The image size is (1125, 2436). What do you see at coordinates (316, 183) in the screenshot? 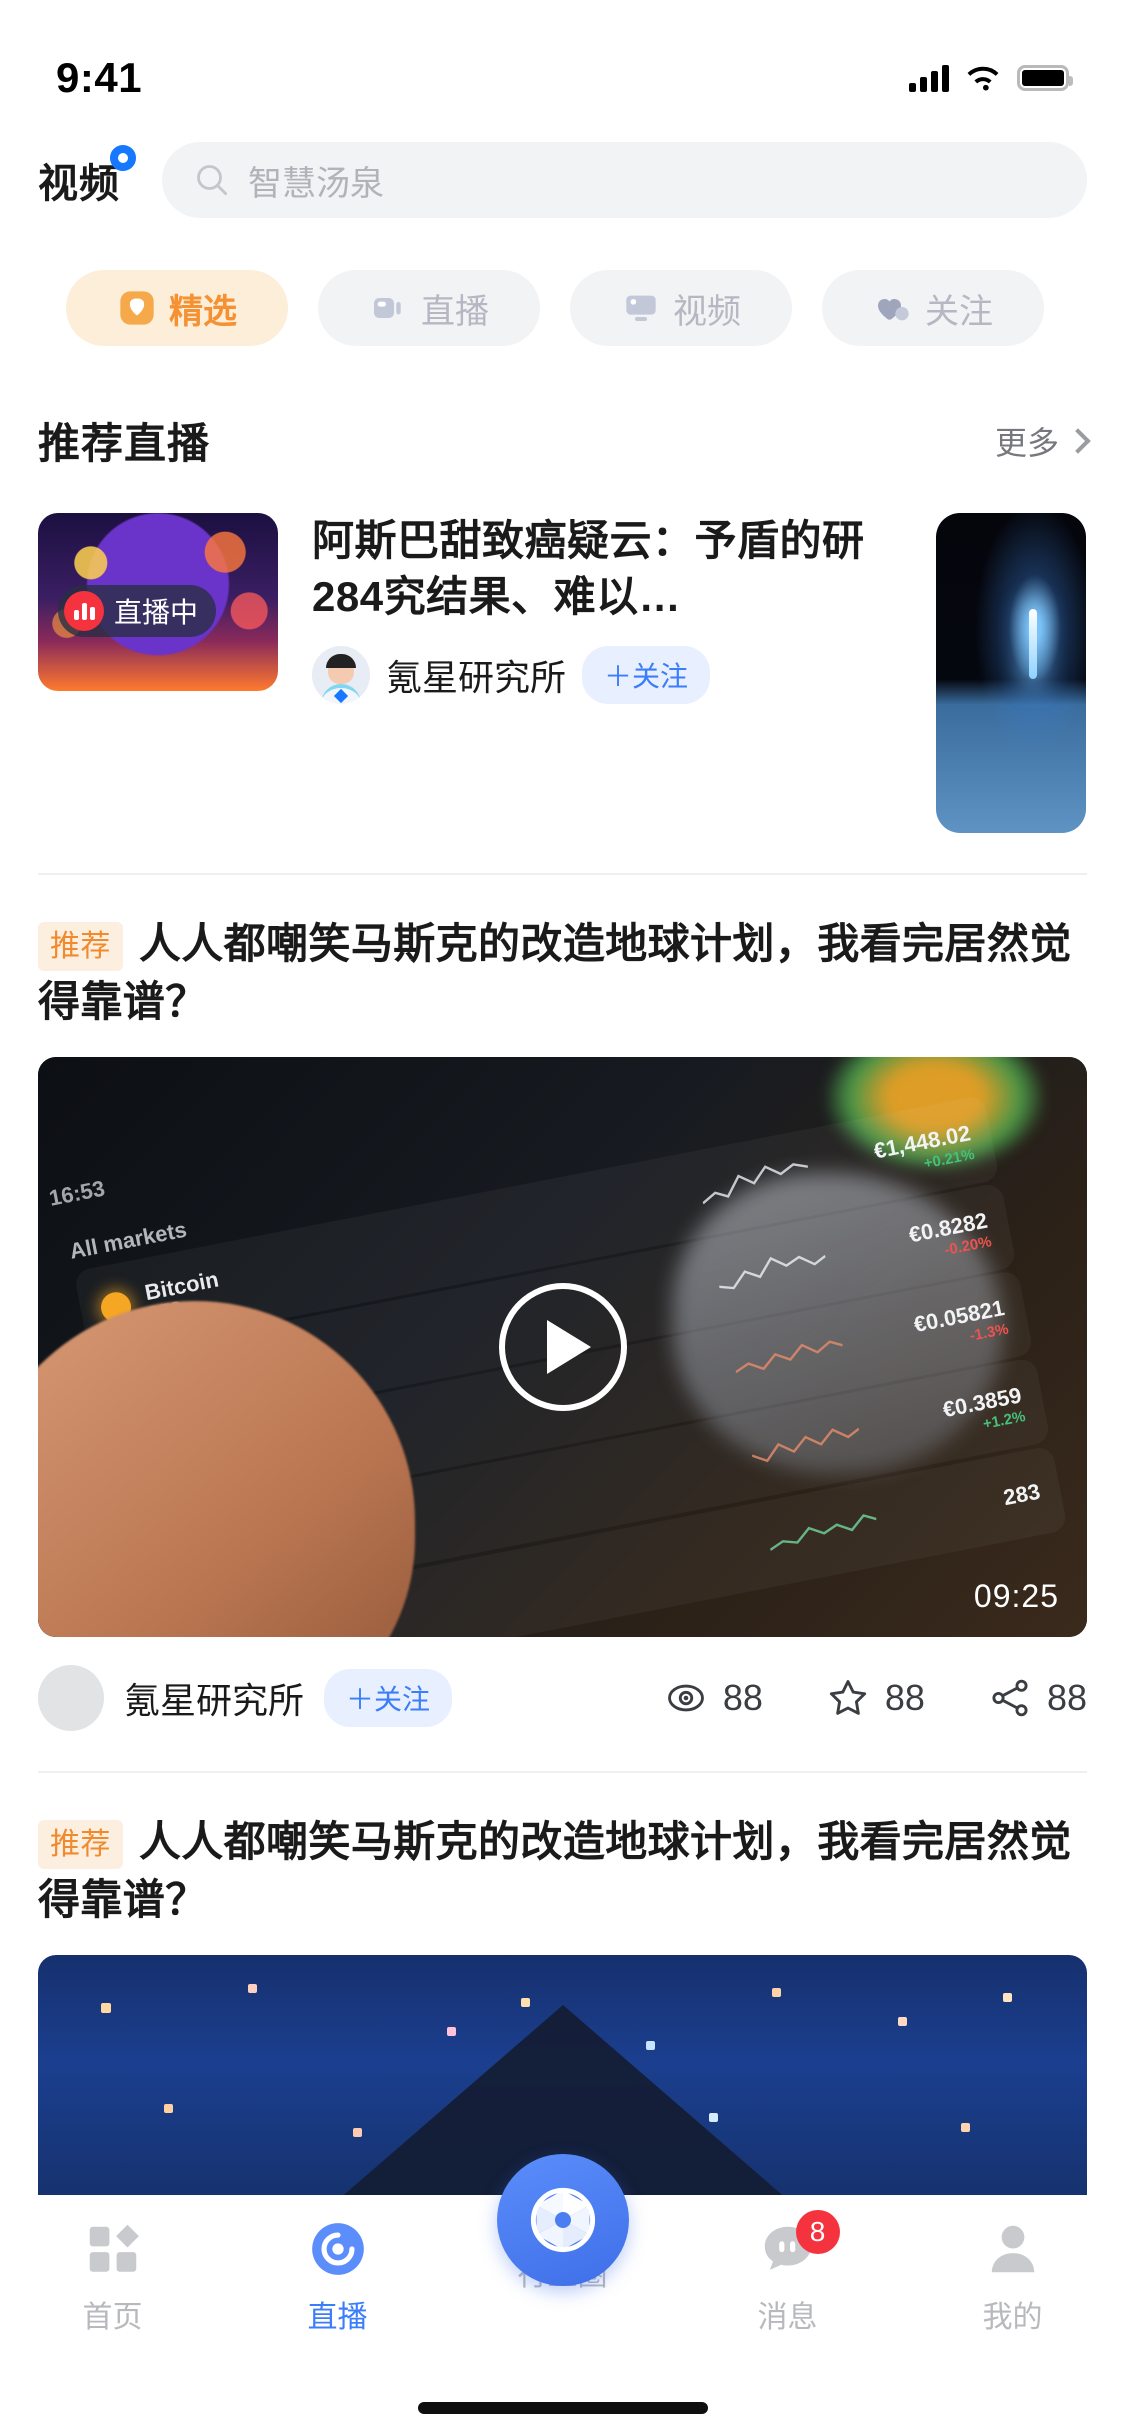
I see `search-placeholder: 智慧汤泉` at bounding box center [316, 183].